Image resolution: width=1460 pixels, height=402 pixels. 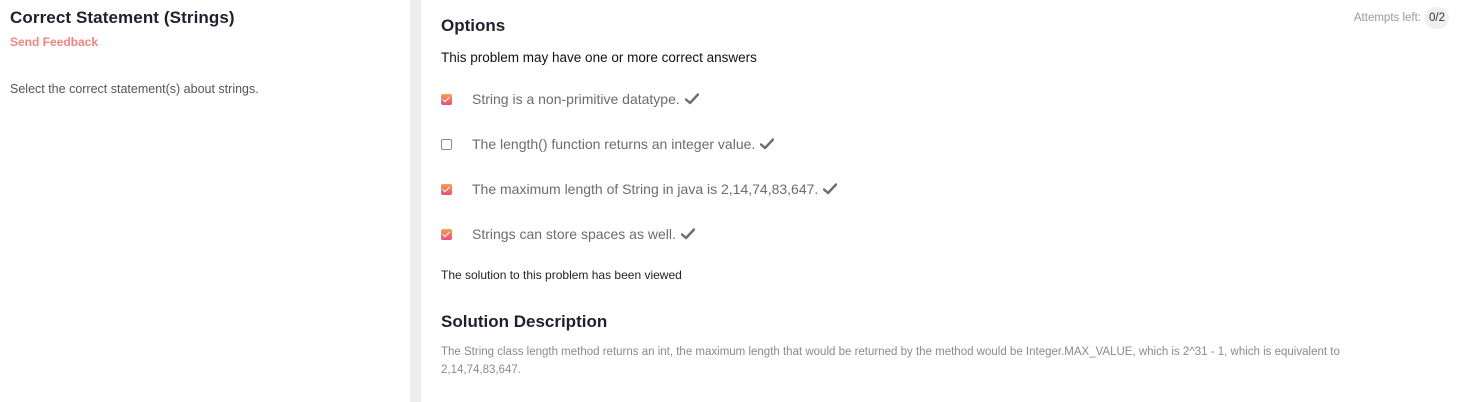 What do you see at coordinates (576, 99) in the screenshot?
I see `option-1-label: String is a non-primitive datatype.` at bounding box center [576, 99].